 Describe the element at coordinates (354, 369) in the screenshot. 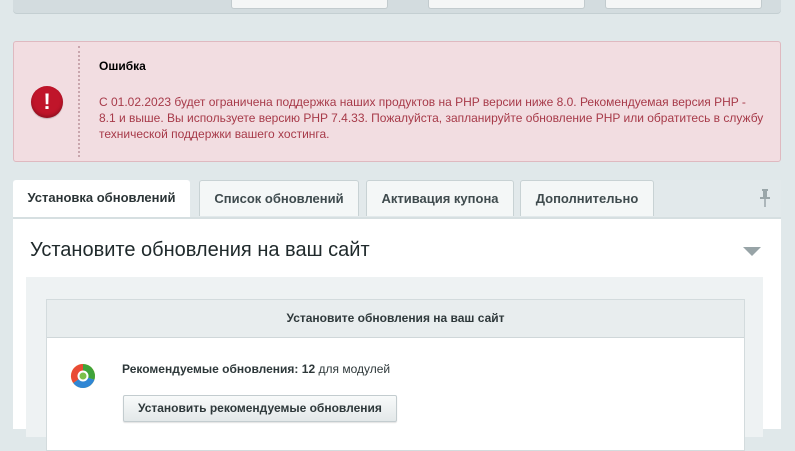

I see `recommended-suffix: для модулей` at that location.